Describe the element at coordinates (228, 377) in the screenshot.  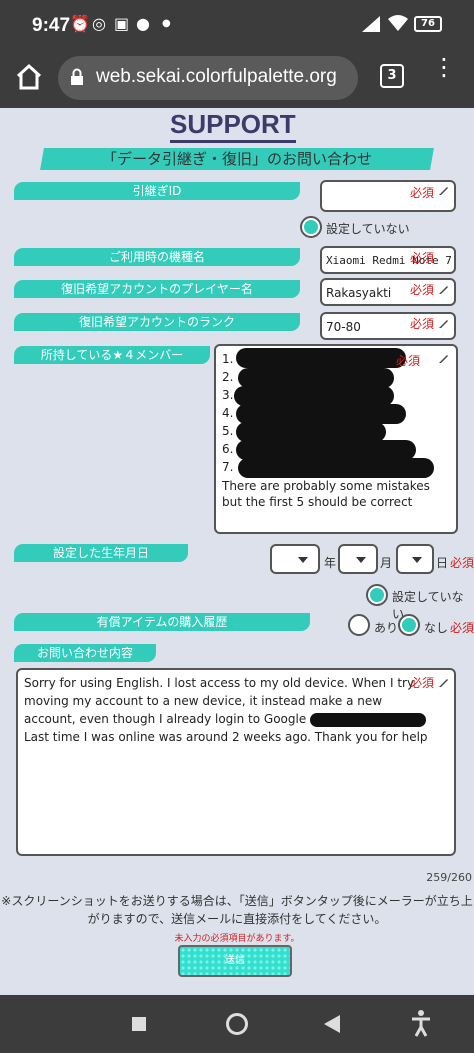
I see `member-line: 2.` at that location.